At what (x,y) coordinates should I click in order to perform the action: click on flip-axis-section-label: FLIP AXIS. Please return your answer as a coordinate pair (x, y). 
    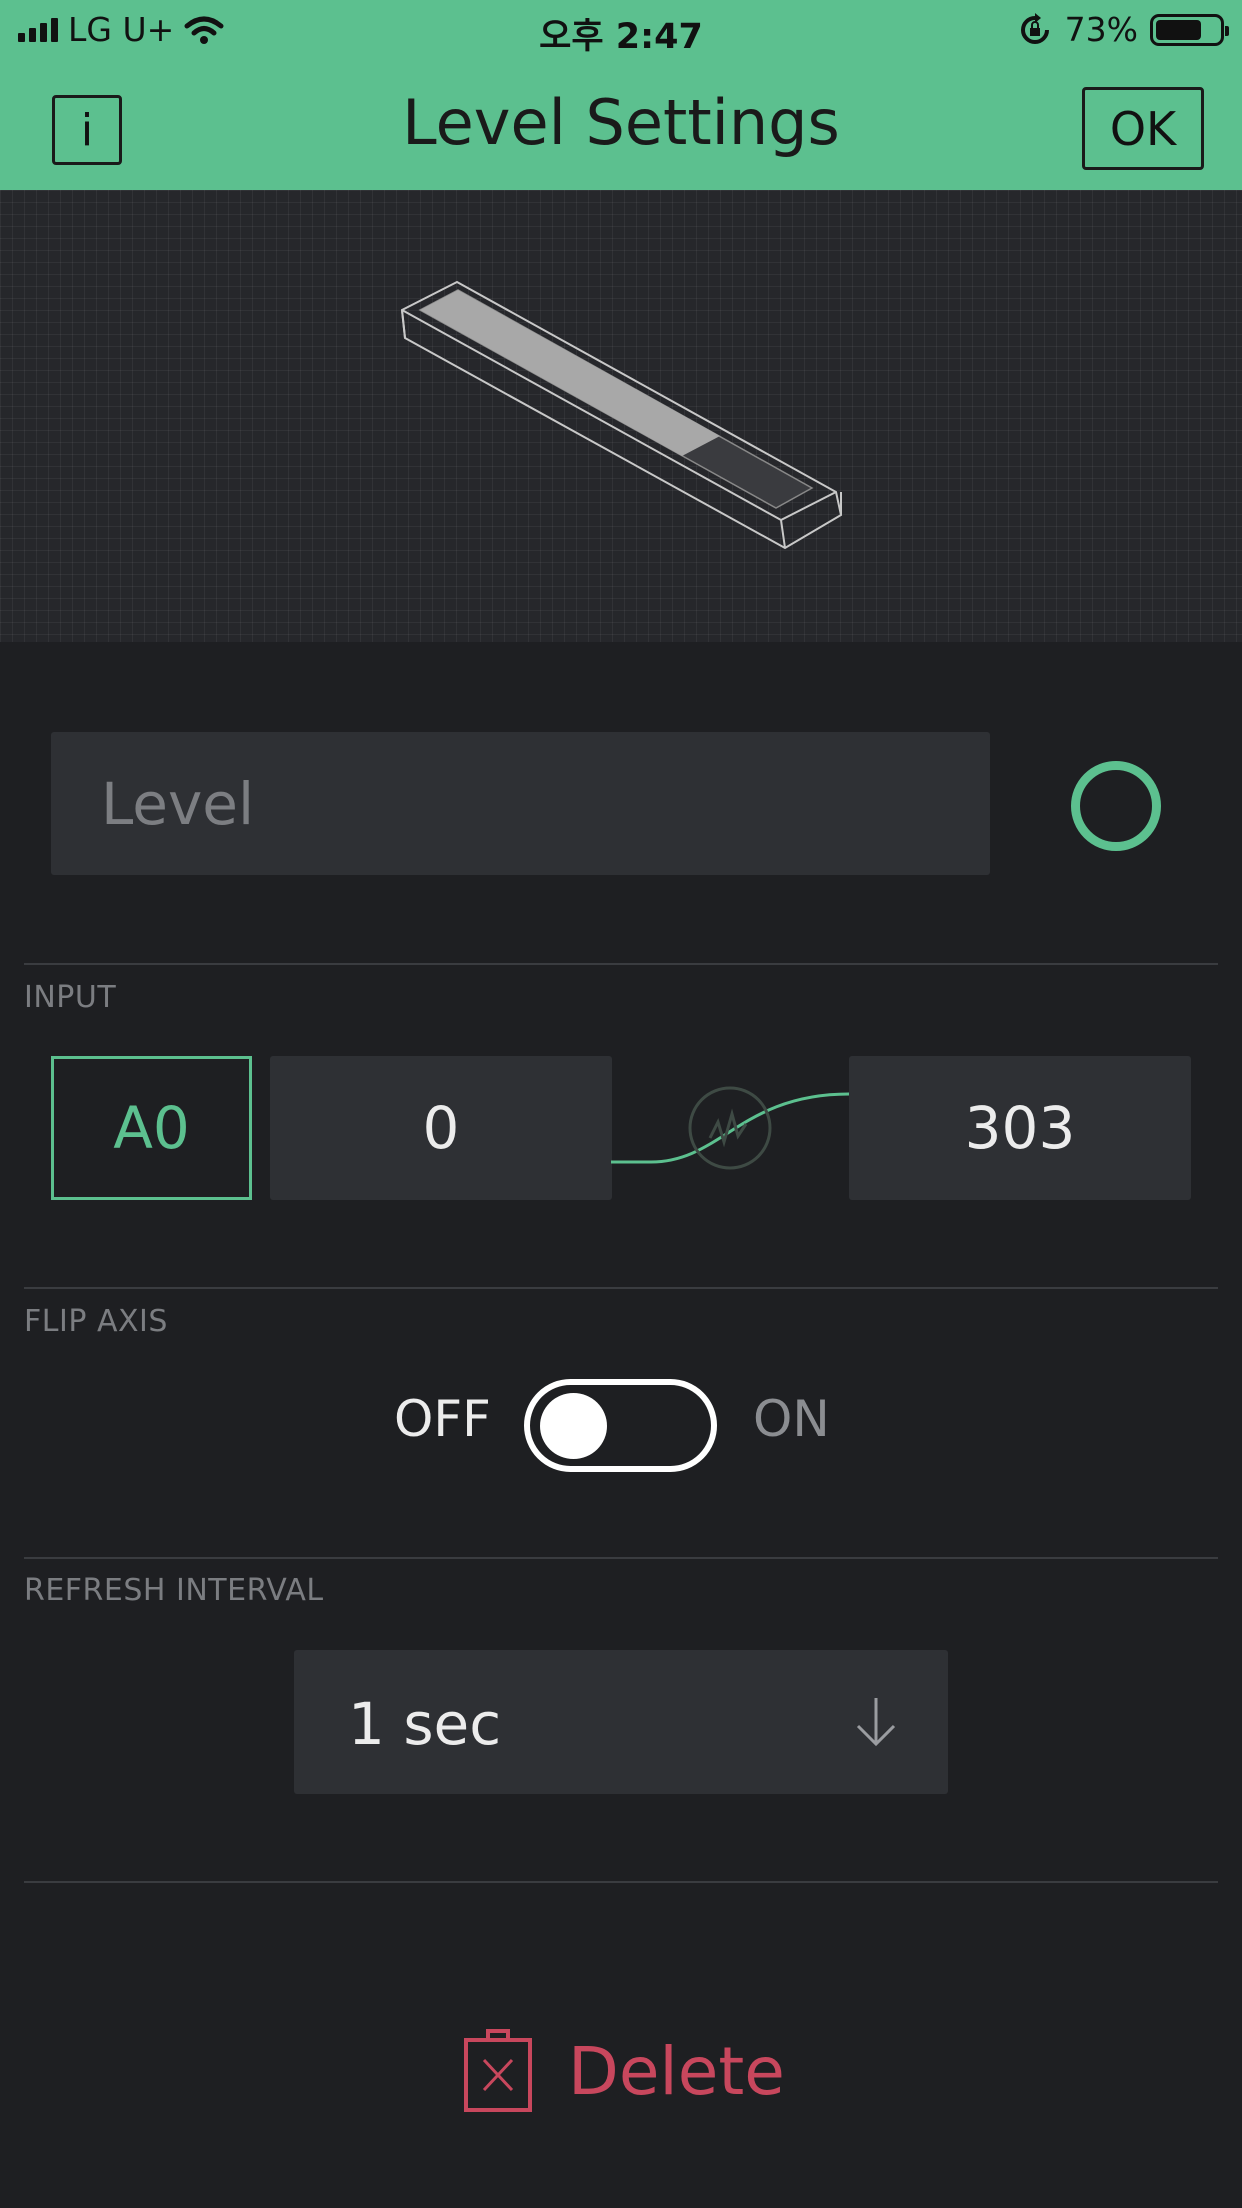
    Looking at the image, I should click on (96, 1321).